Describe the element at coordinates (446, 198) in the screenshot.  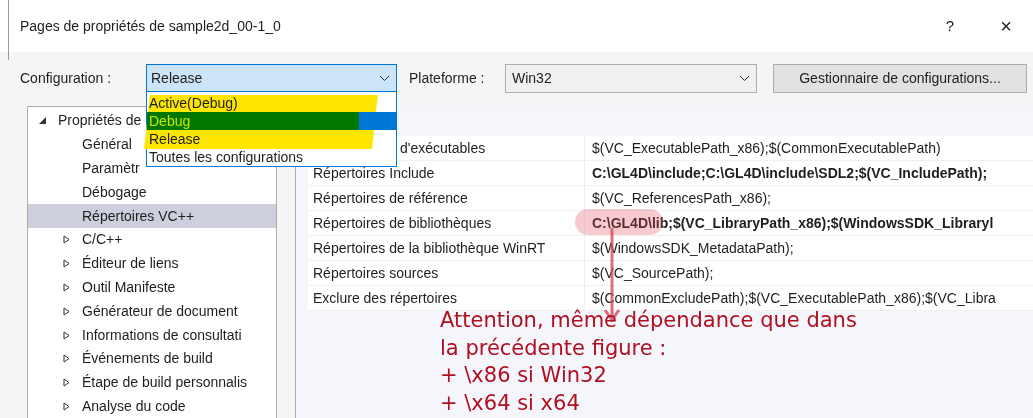
I see `property-name: Répertoires de référence` at that location.